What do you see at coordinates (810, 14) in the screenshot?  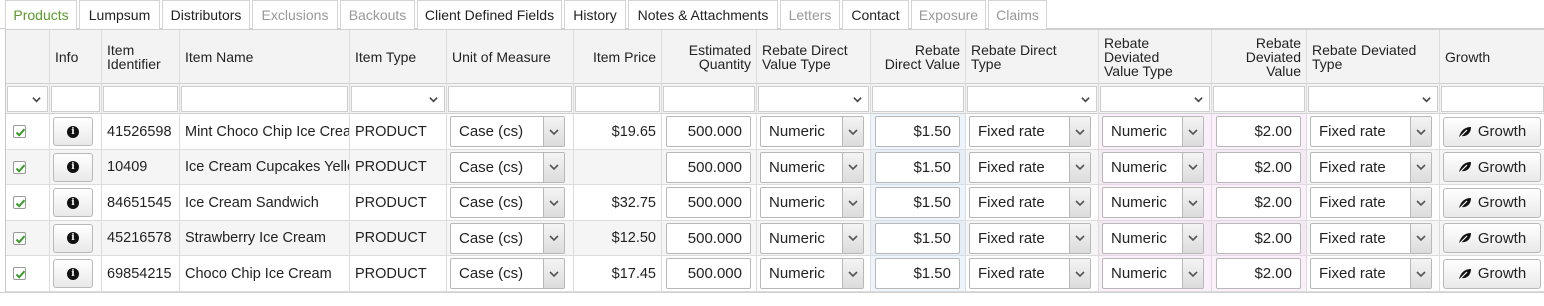 I see `tab-letters: Letters` at bounding box center [810, 14].